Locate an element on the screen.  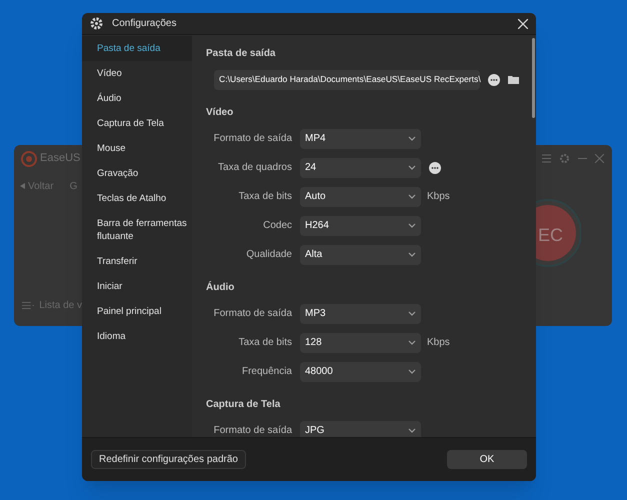
sidebar-item: Mouse is located at coordinates (137, 148).